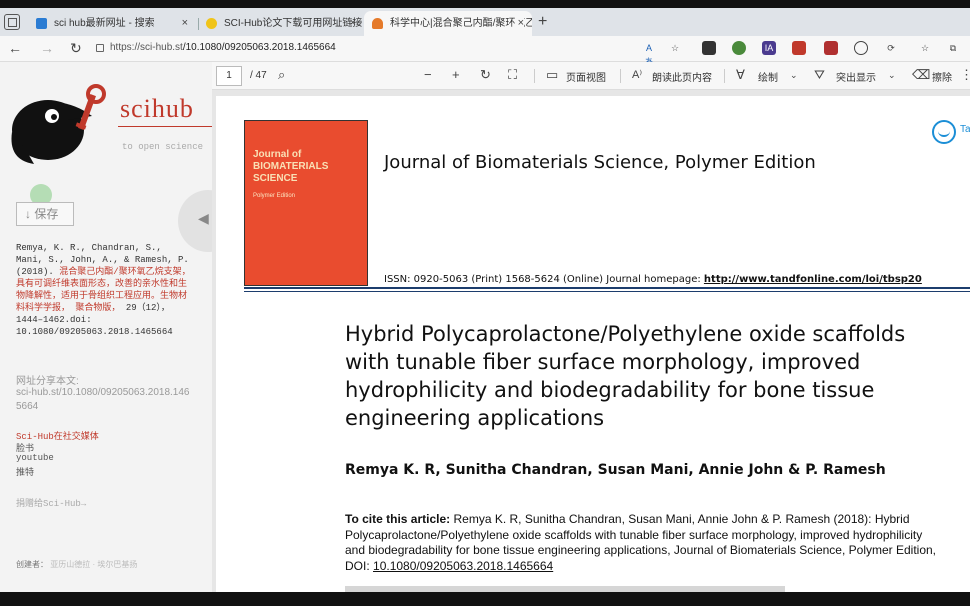 This screenshot has width=970, height=606. I want to click on arrow-left-icon: ←, so click(15, 48).